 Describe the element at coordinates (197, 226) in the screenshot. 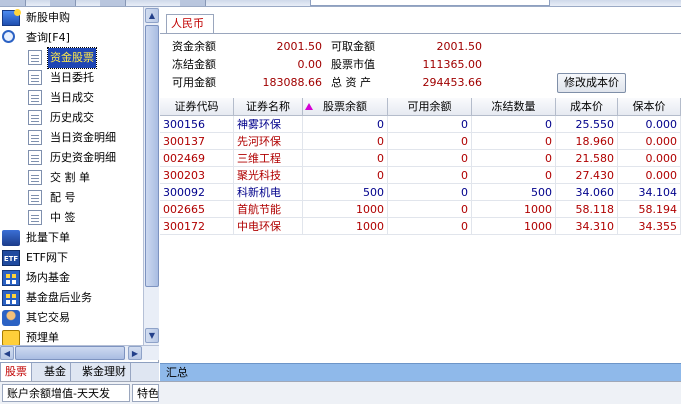

I see `table-cell-code: 300172` at that location.